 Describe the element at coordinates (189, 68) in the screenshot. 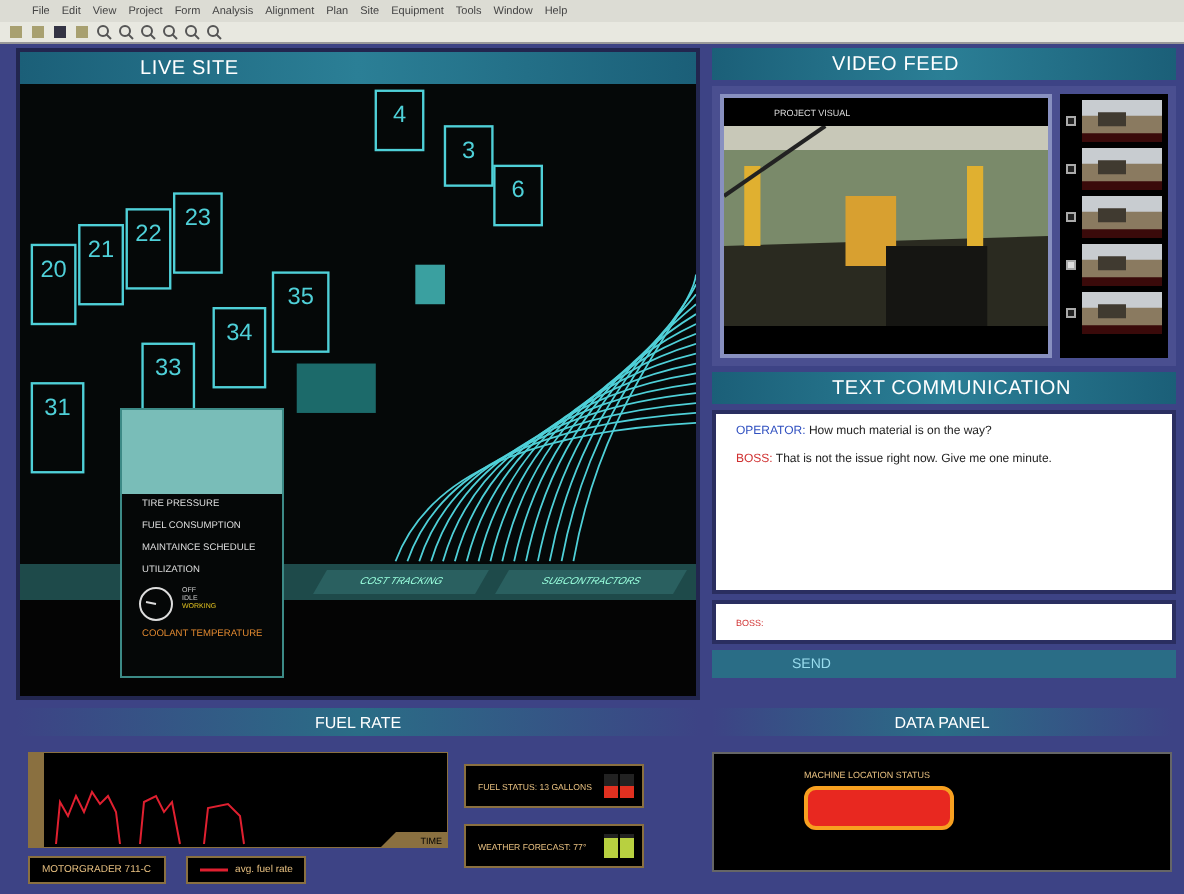

I see `panel-title: LIVE SITE` at that location.